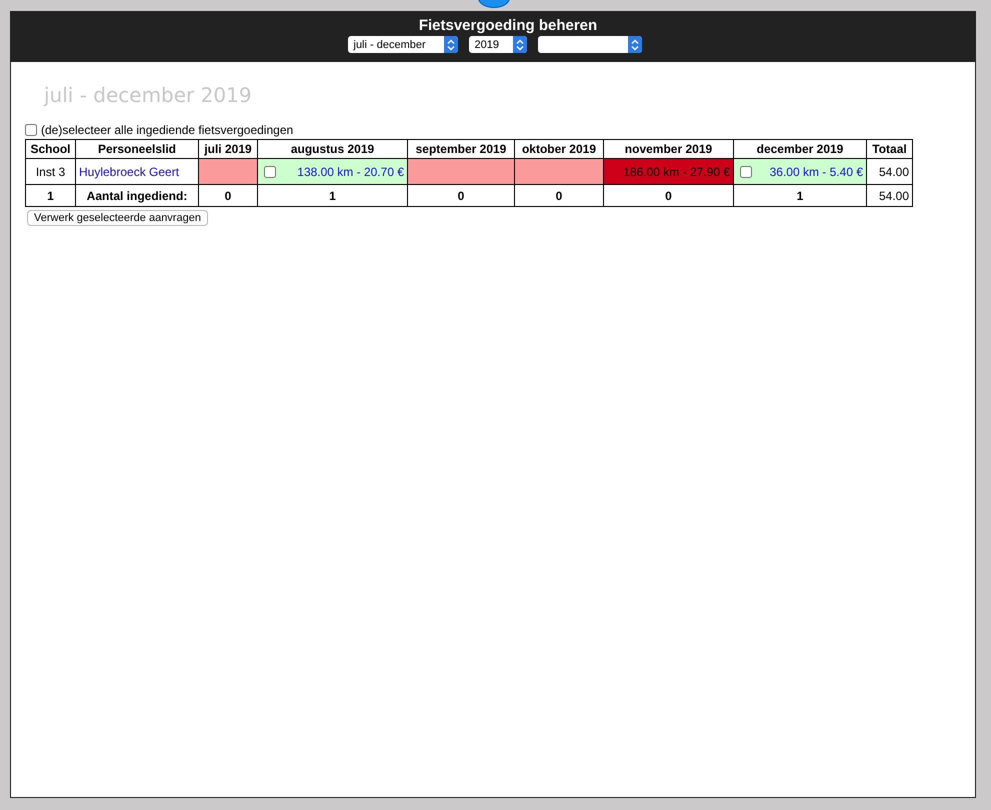 This screenshot has height=810, width=991. Describe the element at coordinates (350, 171) in the screenshot. I see `amount-text: 138.00 km - 20.70 €` at that location.